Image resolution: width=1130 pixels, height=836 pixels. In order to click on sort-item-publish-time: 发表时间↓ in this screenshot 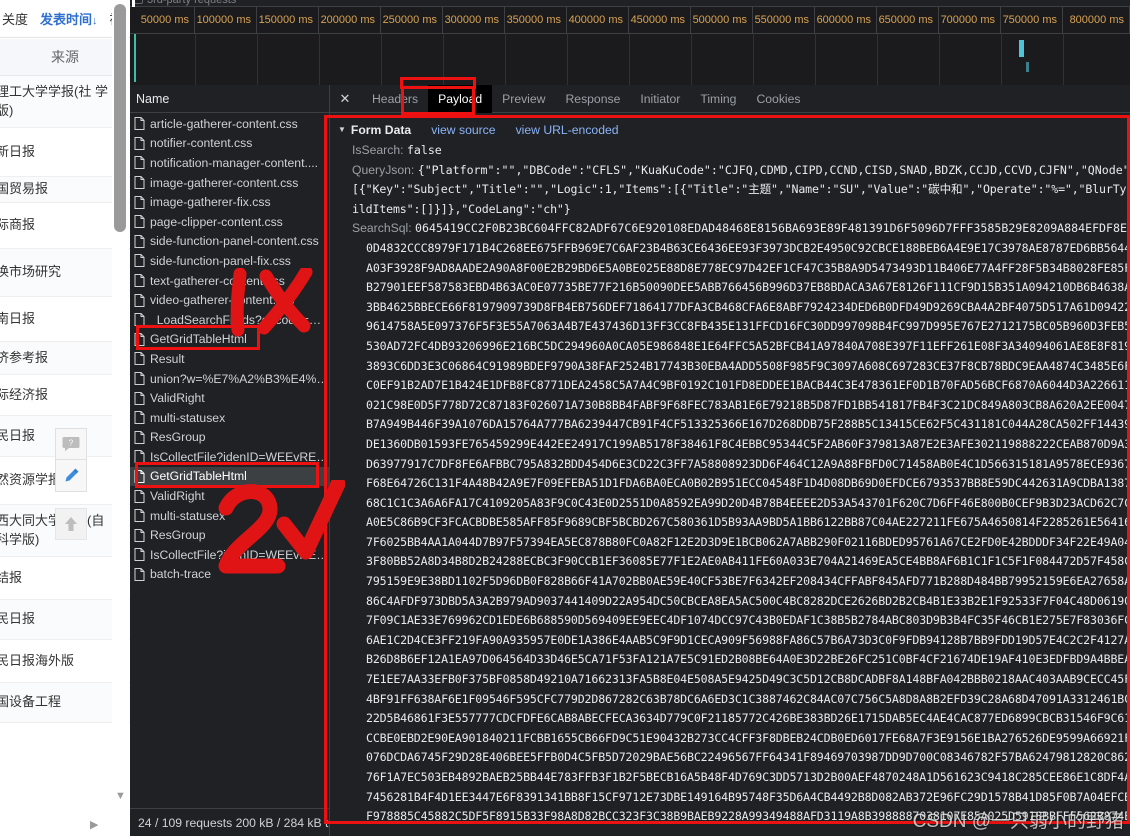, I will do `click(69, 18)`.